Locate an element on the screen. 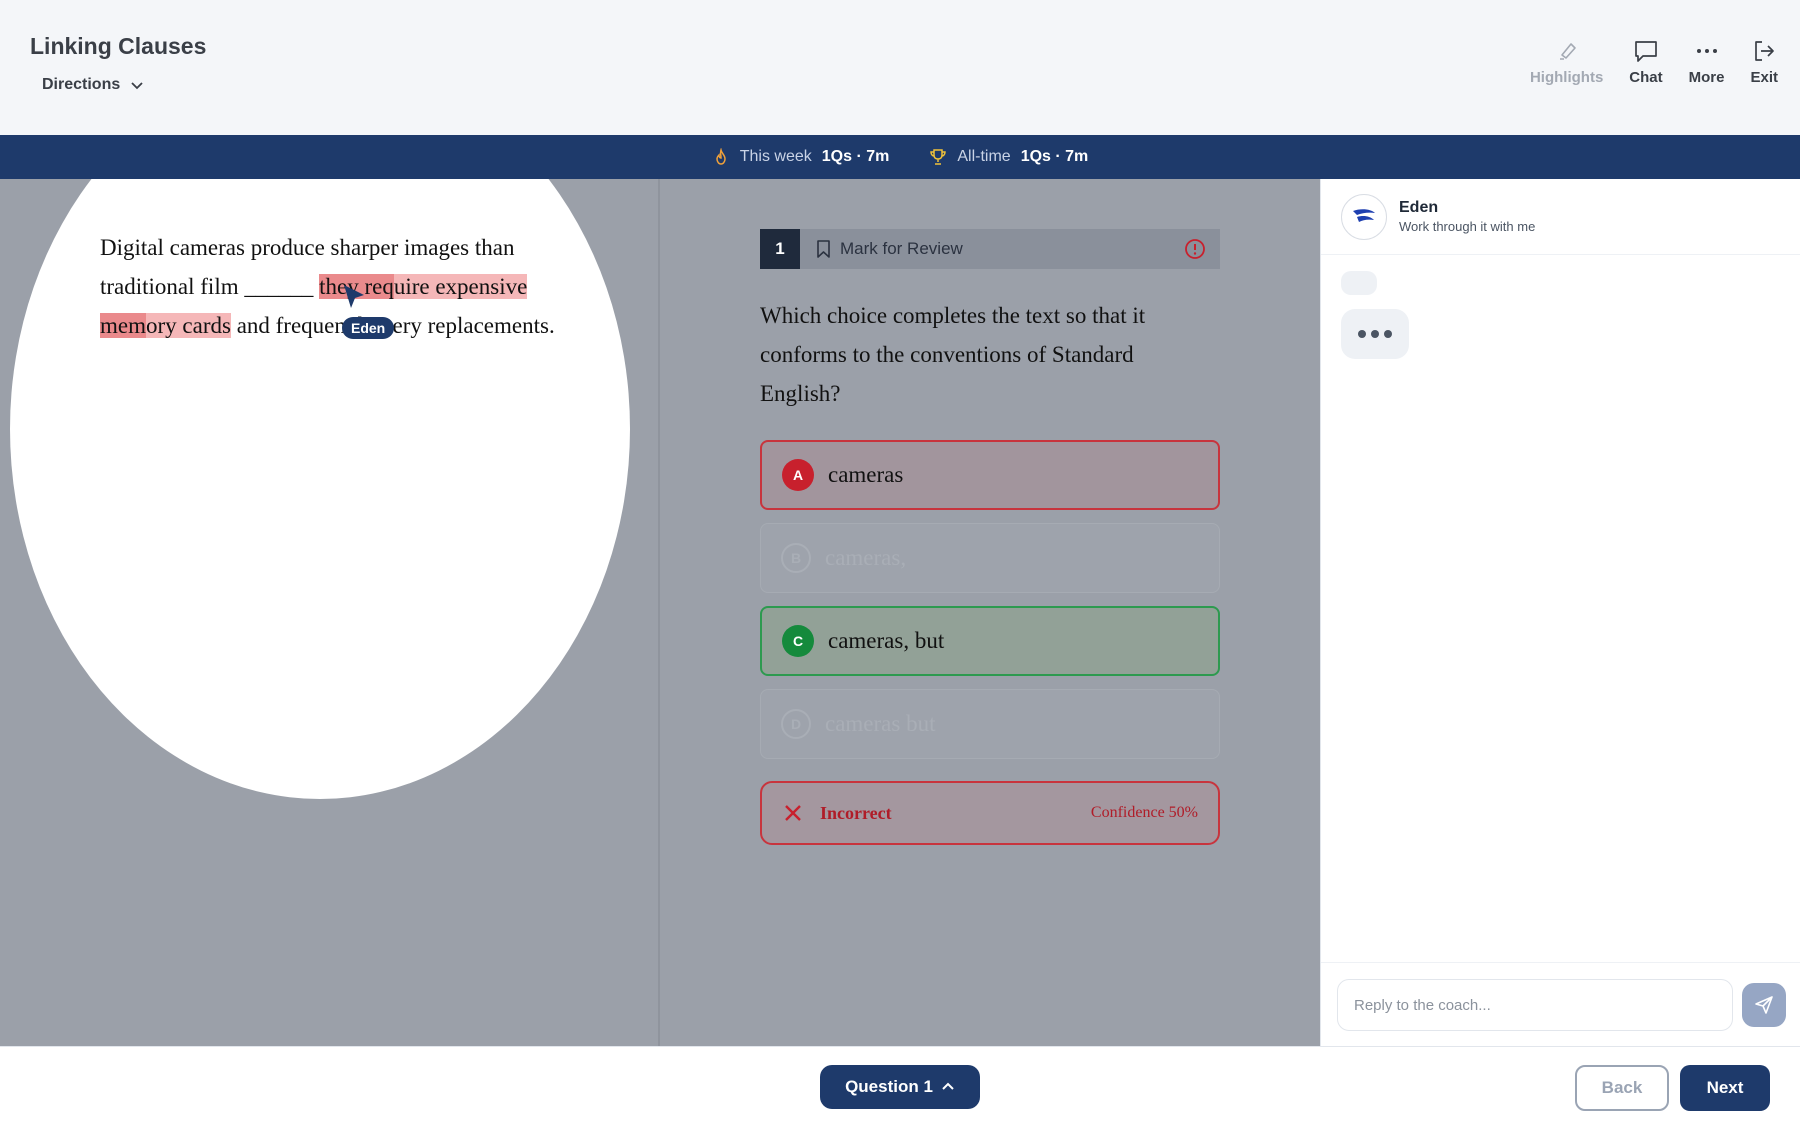 The image size is (1800, 1125). trophy-icon is located at coordinates (938, 157).